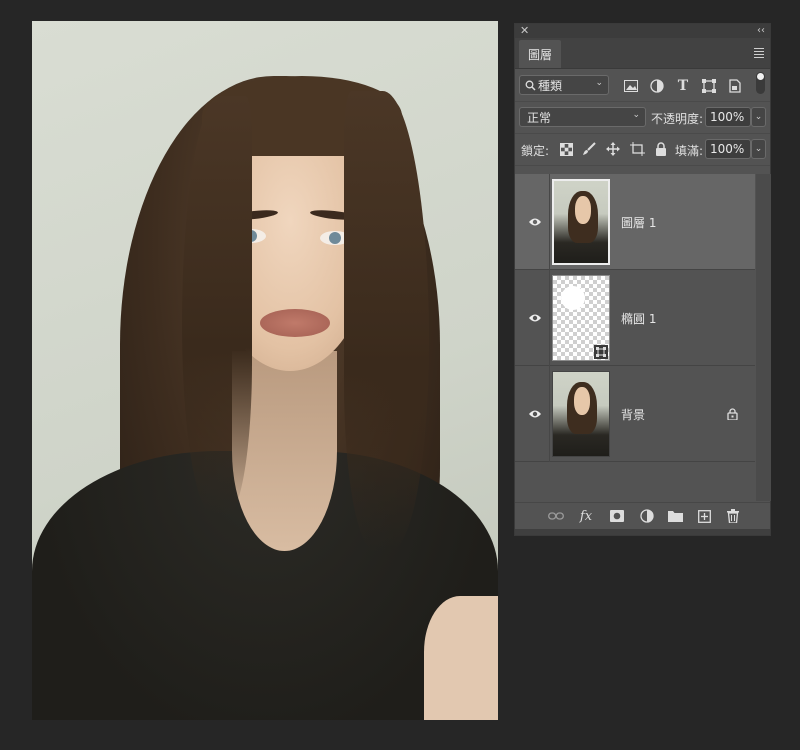 Image resolution: width=800 pixels, height=750 pixels. What do you see at coordinates (617, 516) in the screenshot?
I see `add-mask-icon` at bounding box center [617, 516].